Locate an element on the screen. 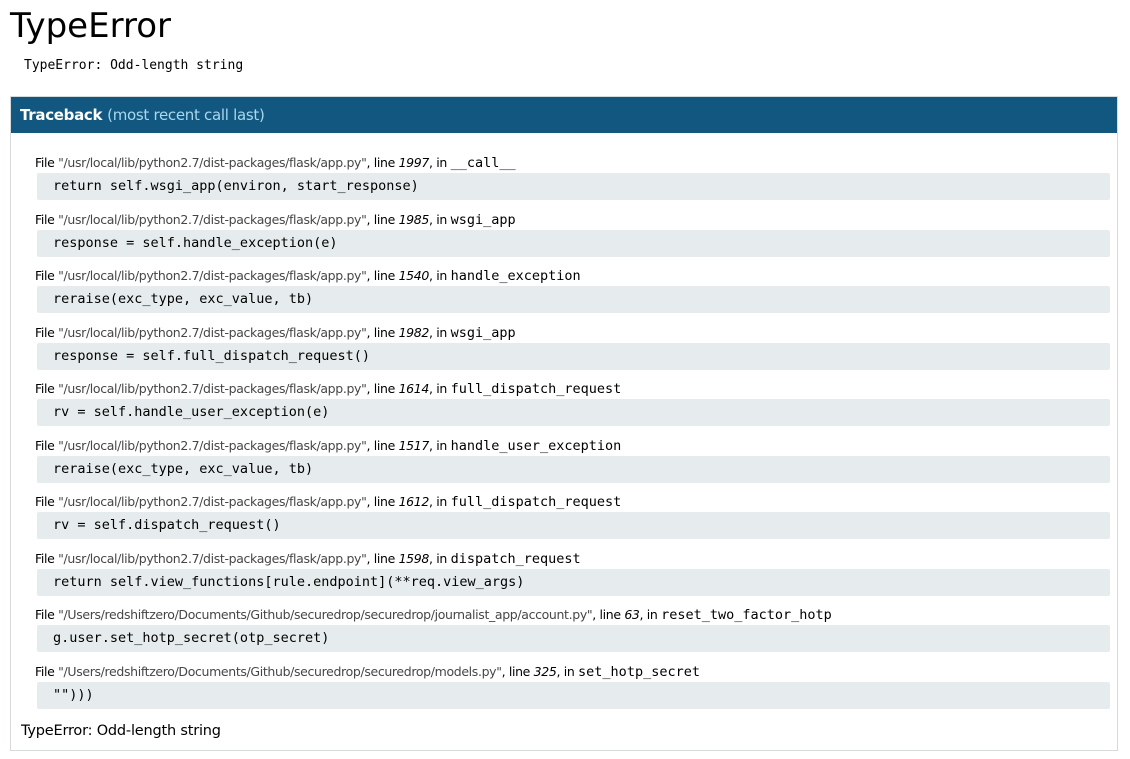 The width and height of the screenshot is (1130, 759). frame-lineno: 1517 is located at coordinates (414, 445).